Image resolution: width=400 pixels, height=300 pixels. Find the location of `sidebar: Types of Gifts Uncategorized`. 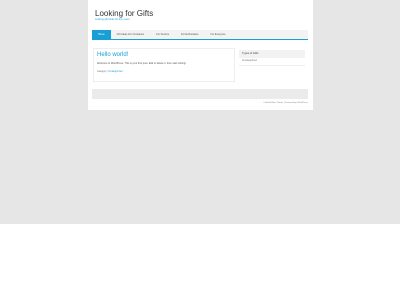

sidebar: Types of Gifts Uncategorized is located at coordinates (272, 58).